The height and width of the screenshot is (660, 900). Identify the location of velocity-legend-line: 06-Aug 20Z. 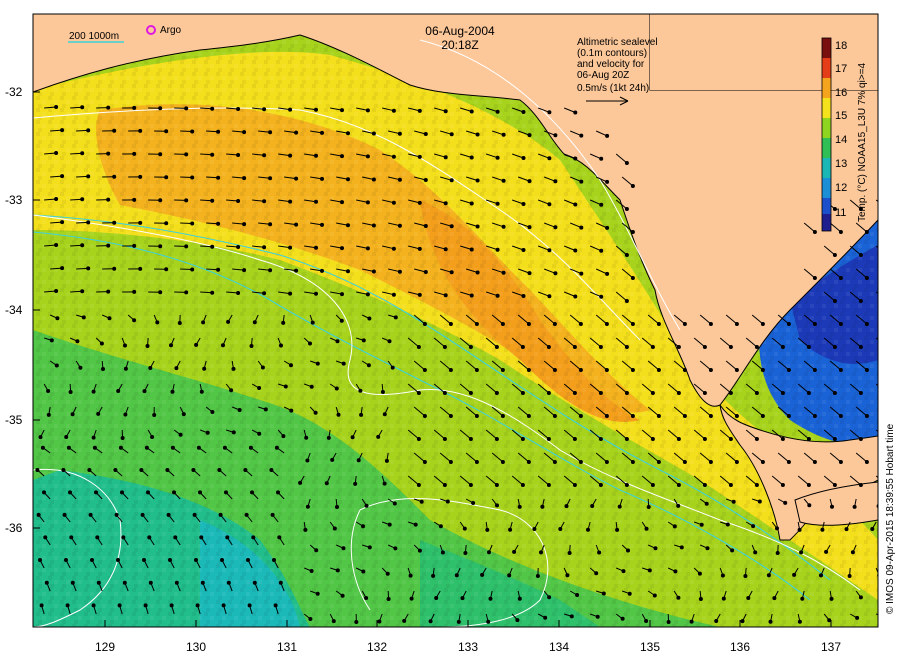
(603, 75).